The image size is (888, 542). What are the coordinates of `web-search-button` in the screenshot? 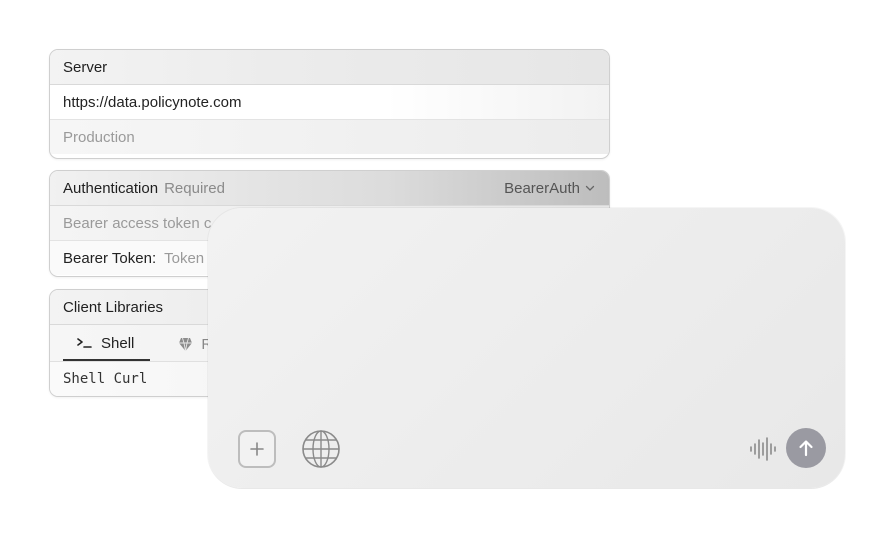 It's located at (321, 449).